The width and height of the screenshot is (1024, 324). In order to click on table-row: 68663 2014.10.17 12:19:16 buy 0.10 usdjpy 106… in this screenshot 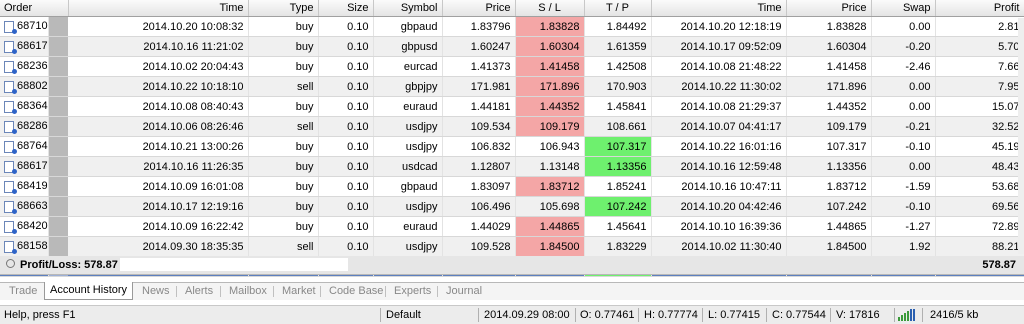, I will do `click(512, 206)`.